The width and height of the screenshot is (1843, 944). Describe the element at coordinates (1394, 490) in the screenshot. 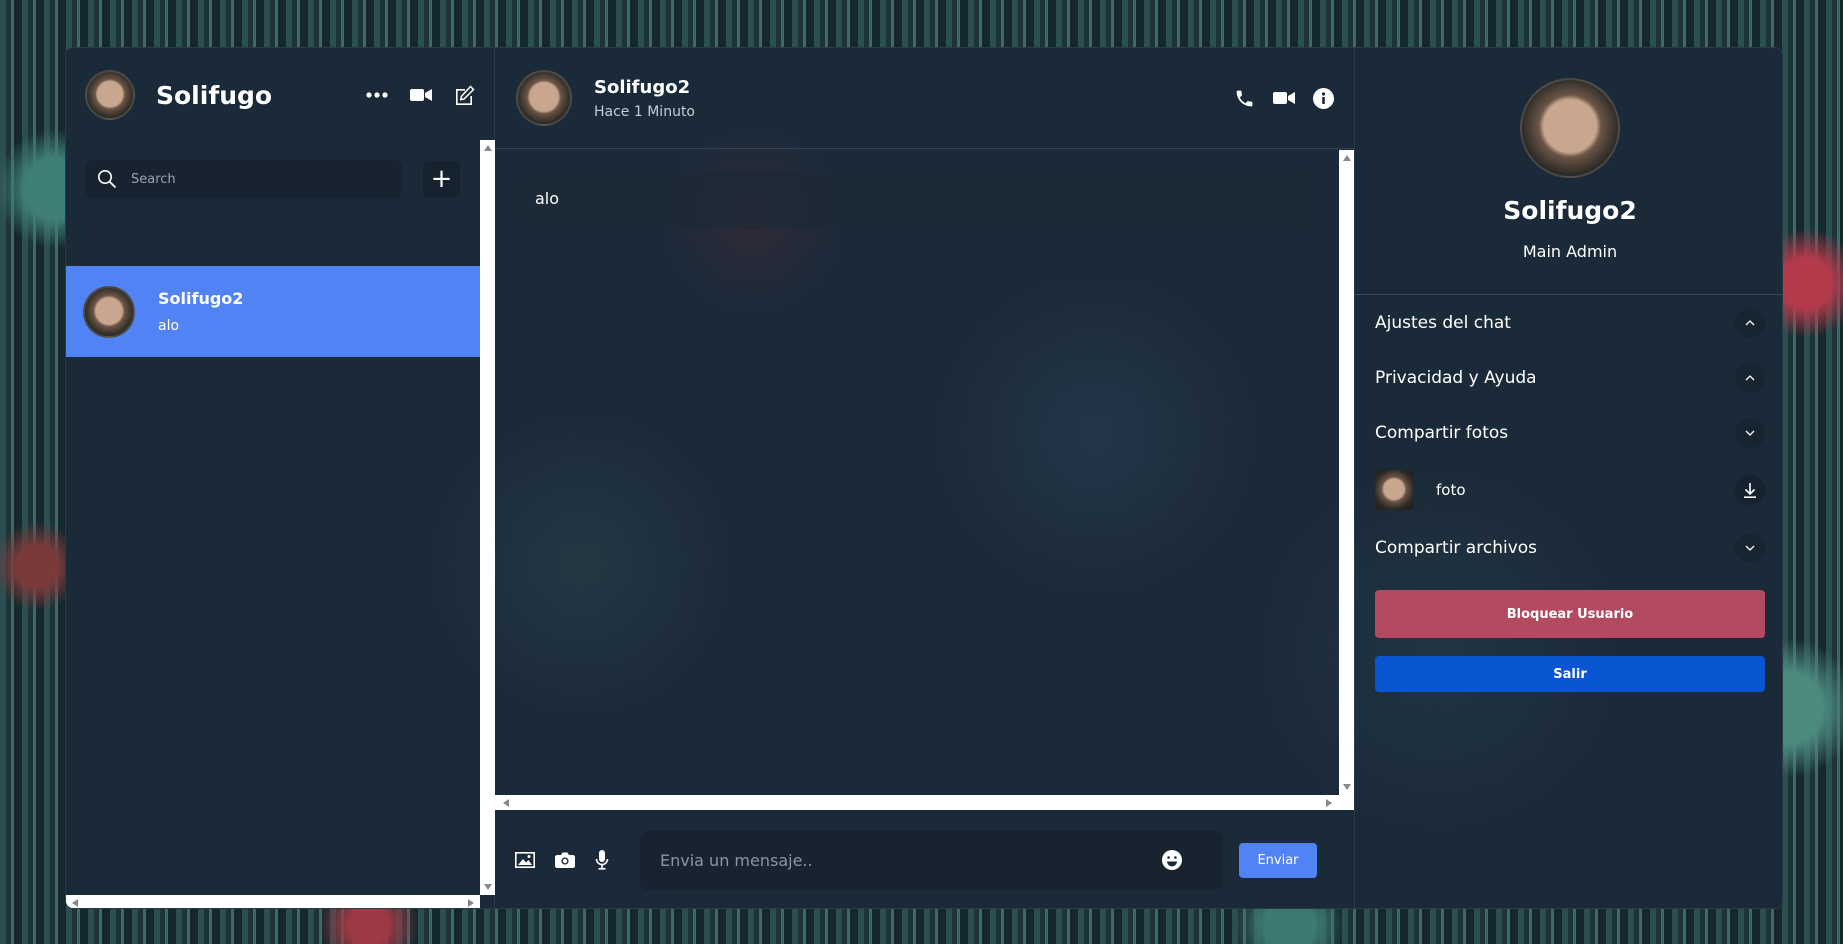

I see `photo-thumbnail` at that location.